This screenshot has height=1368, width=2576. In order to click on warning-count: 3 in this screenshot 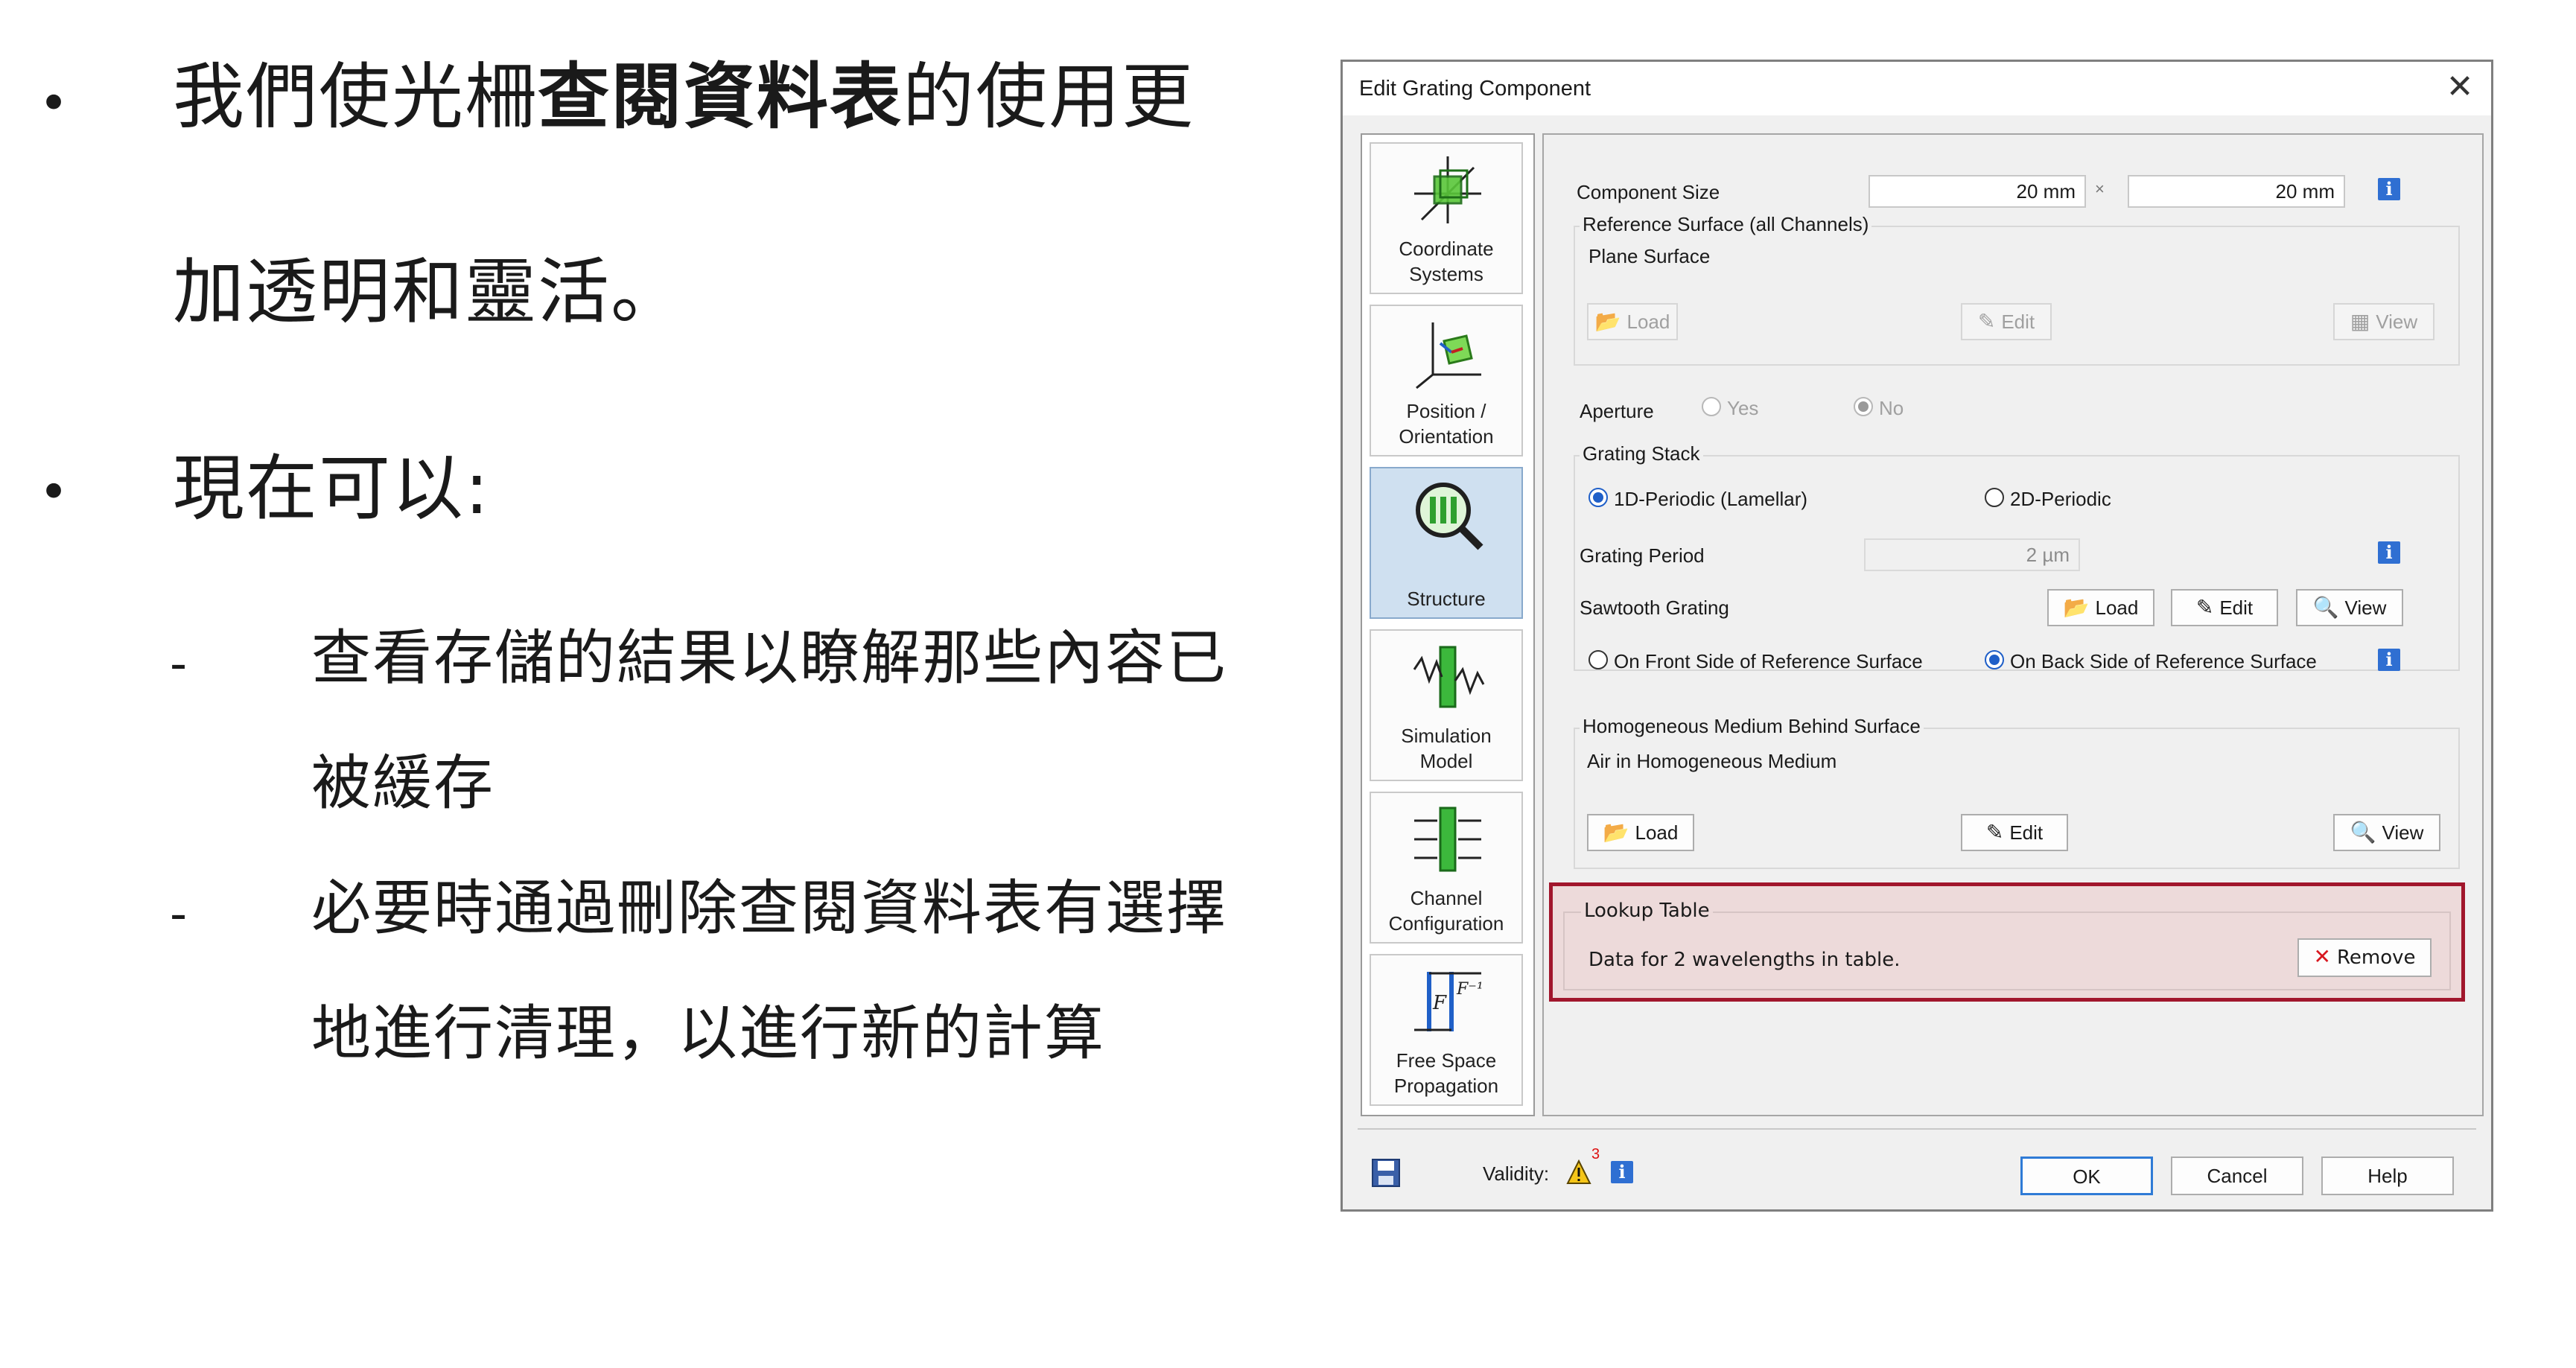, I will do `click(1595, 1154)`.